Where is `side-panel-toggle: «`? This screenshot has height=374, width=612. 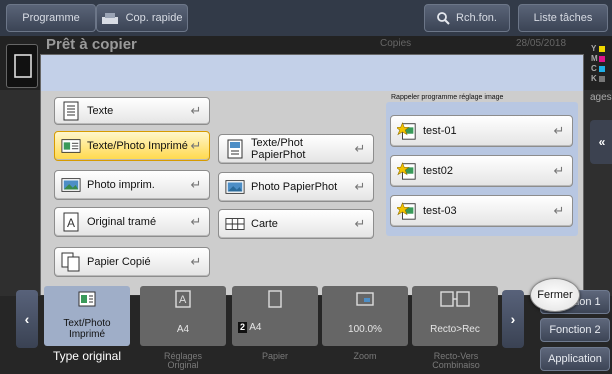
side-panel-toggle: « is located at coordinates (601, 142).